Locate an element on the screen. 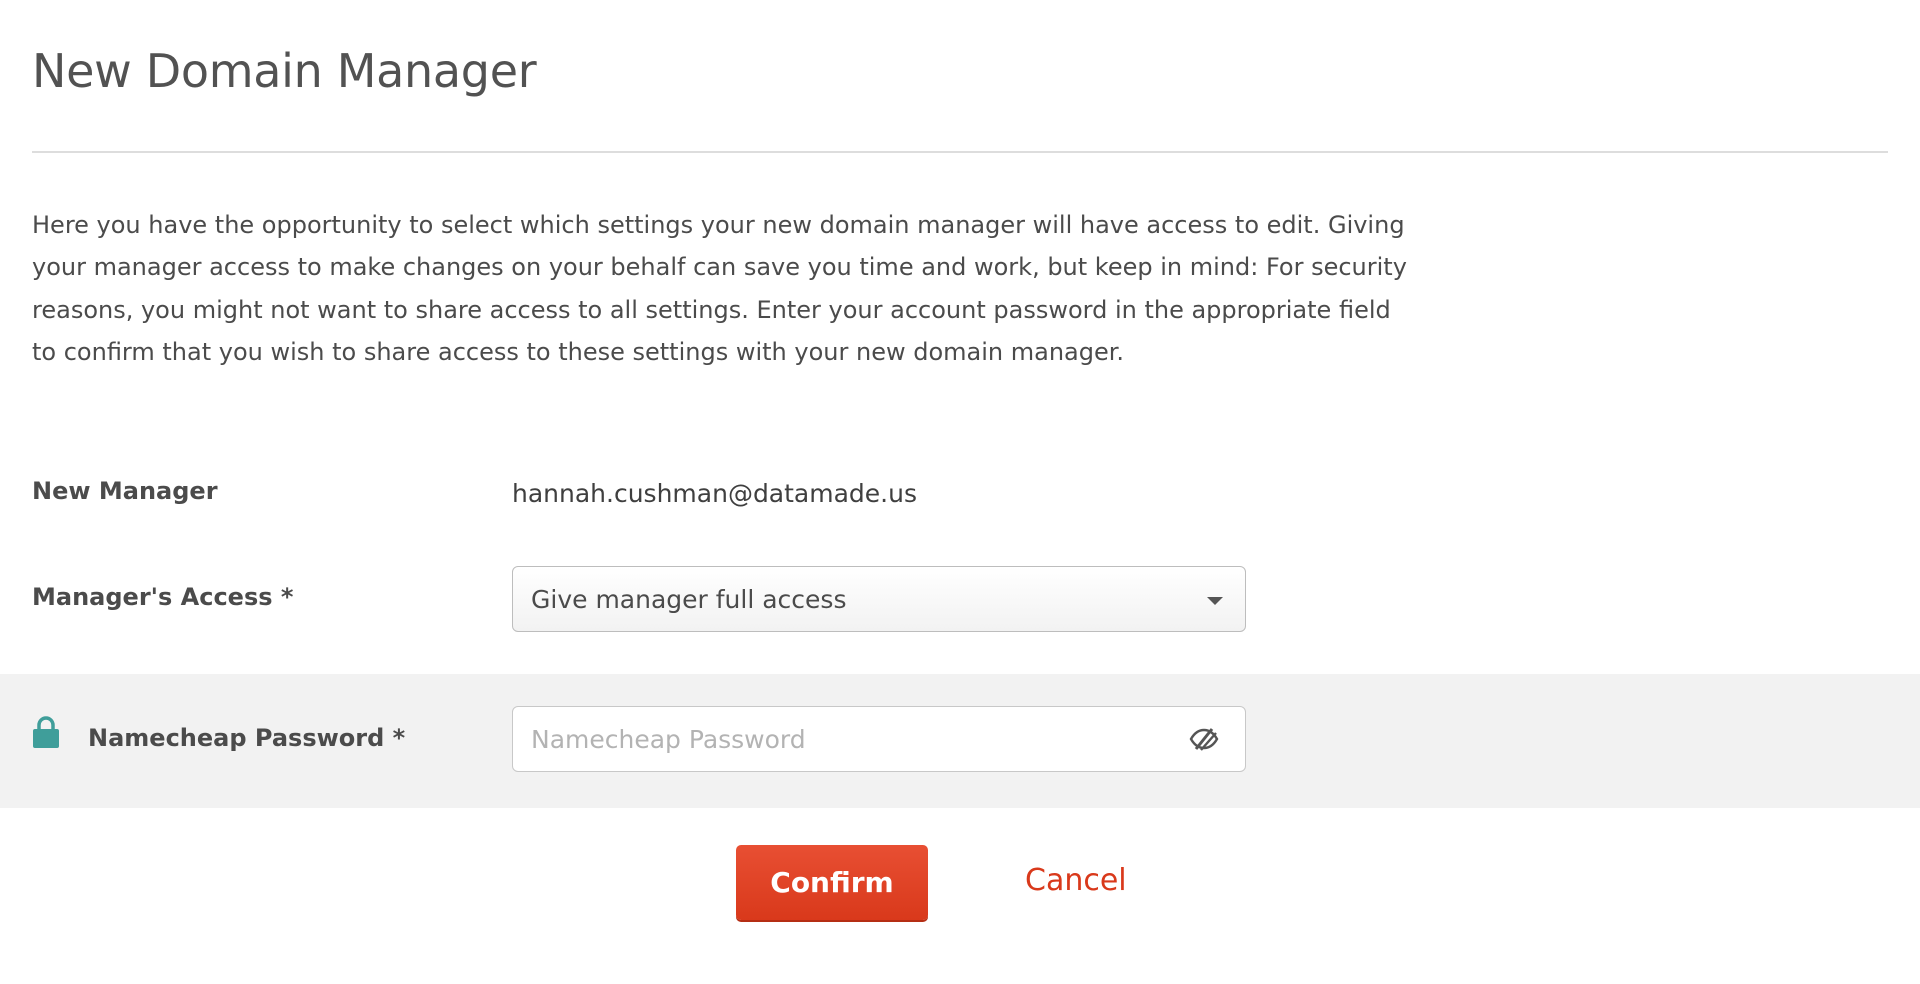  namecheap-password-label: Namecheap Password * is located at coordinates (247, 738).